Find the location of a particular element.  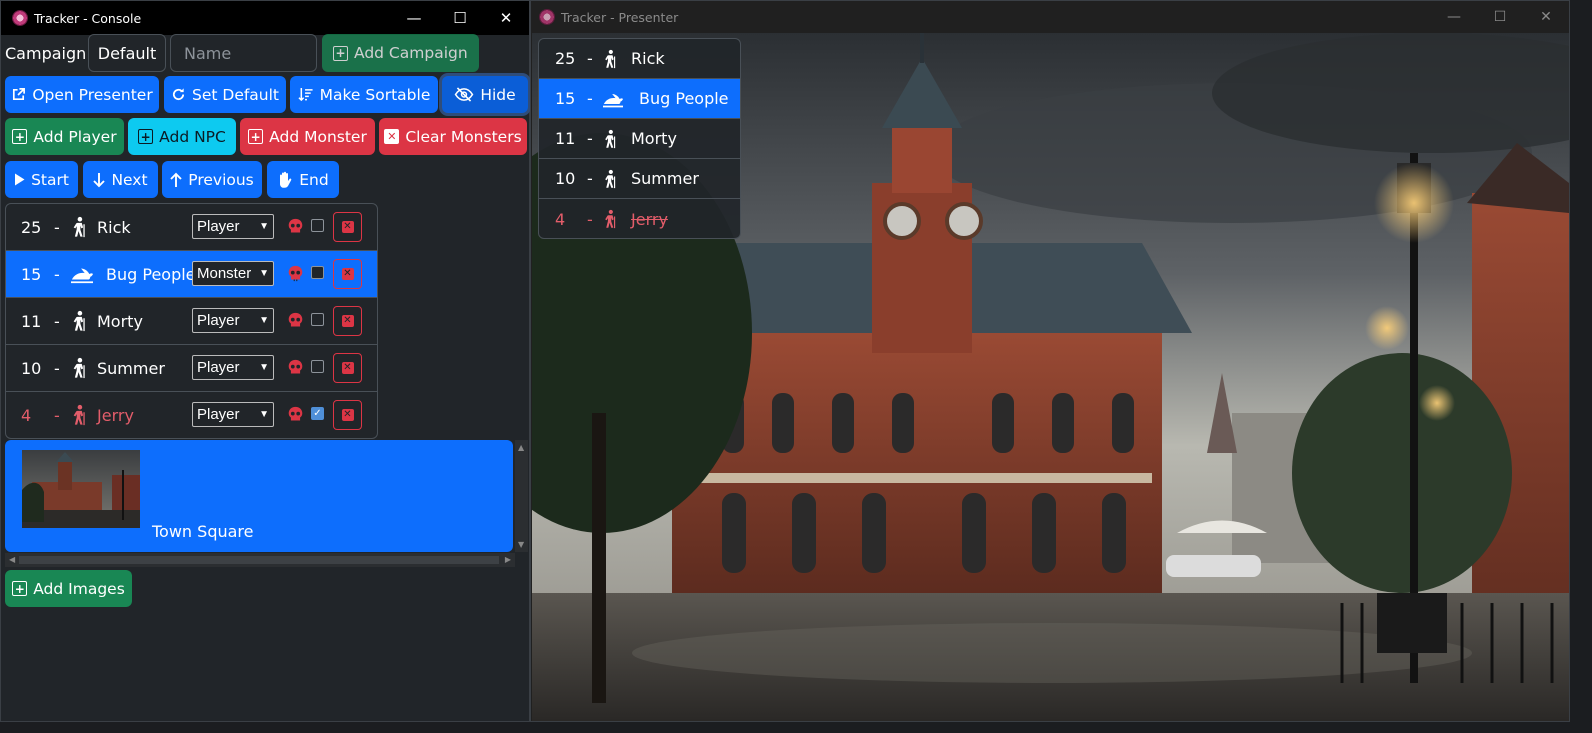

presenter-row: 4 - Jerry is located at coordinates (611, 219).